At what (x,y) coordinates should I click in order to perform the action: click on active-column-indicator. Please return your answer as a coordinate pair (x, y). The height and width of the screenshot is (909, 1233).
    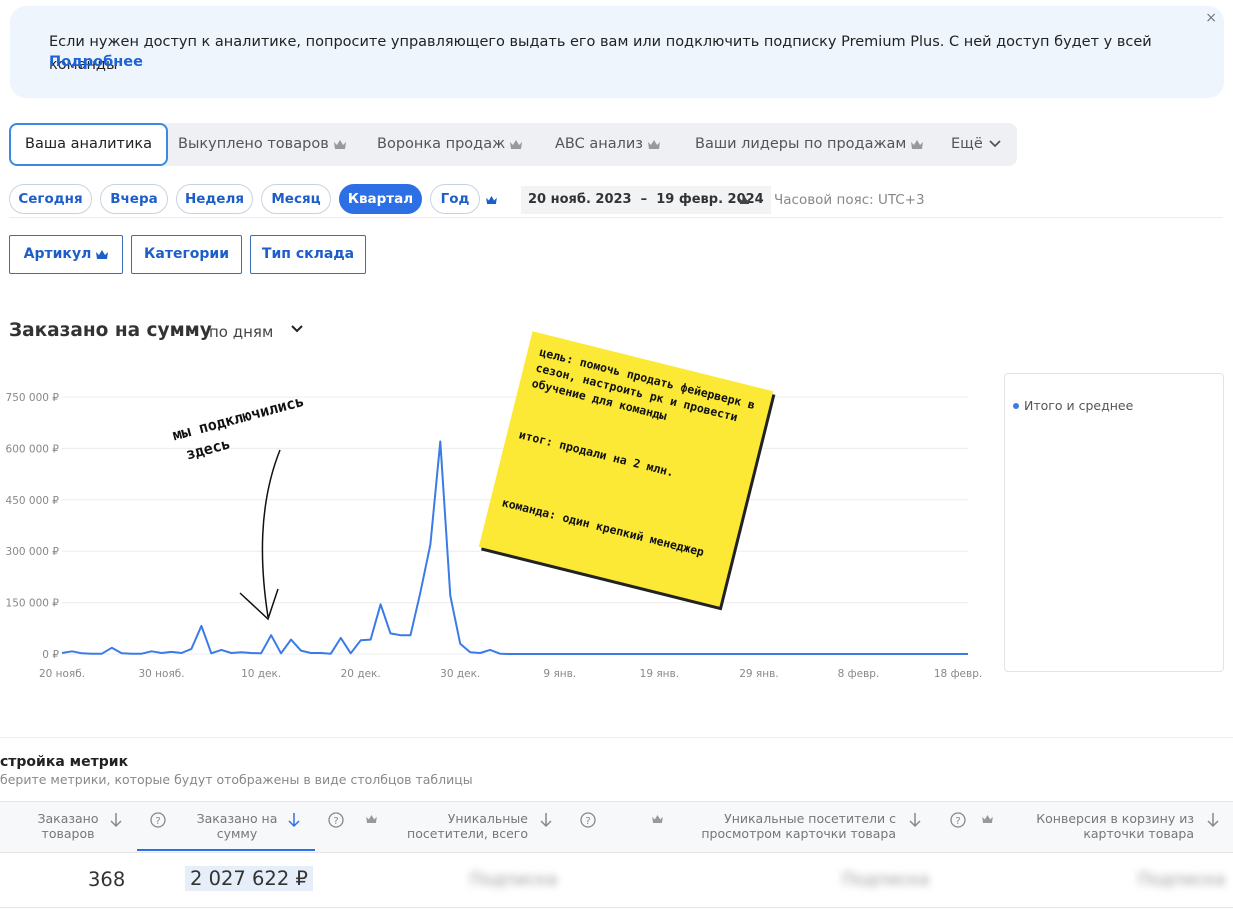
    Looking at the image, I should click on (226, 850).